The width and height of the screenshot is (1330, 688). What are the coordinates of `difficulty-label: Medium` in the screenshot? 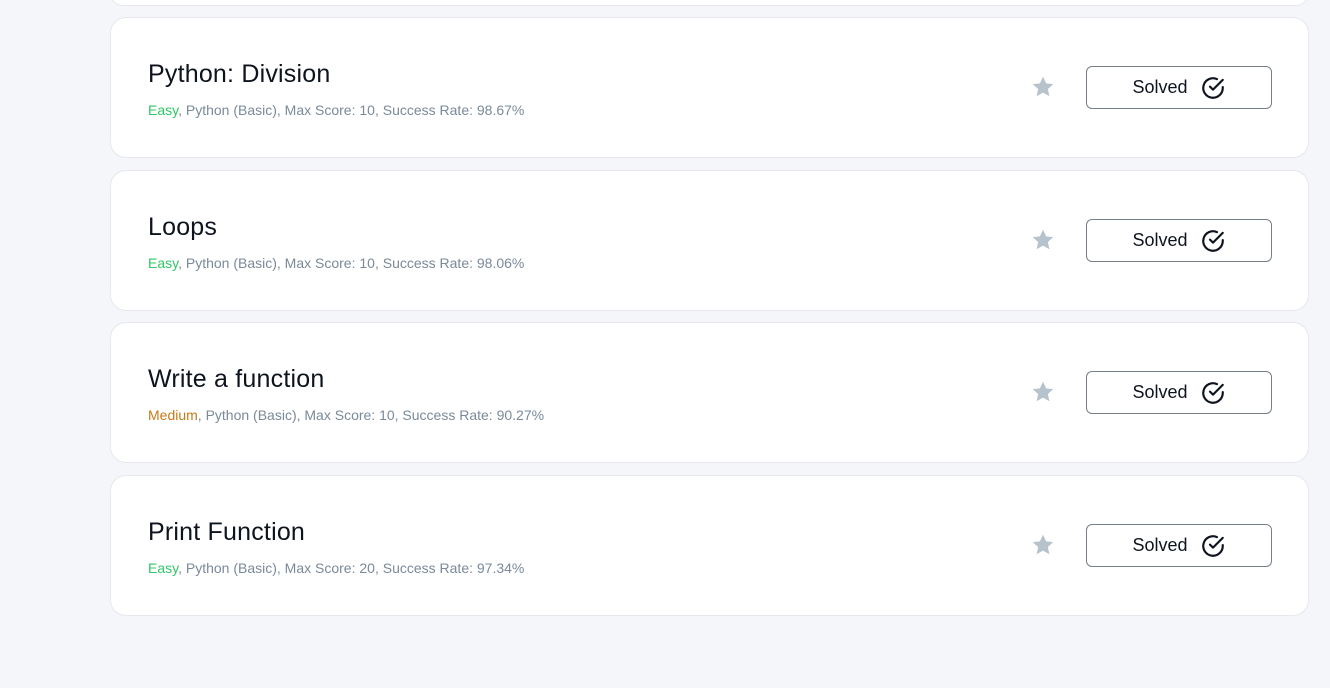 It's located at (173, 415).